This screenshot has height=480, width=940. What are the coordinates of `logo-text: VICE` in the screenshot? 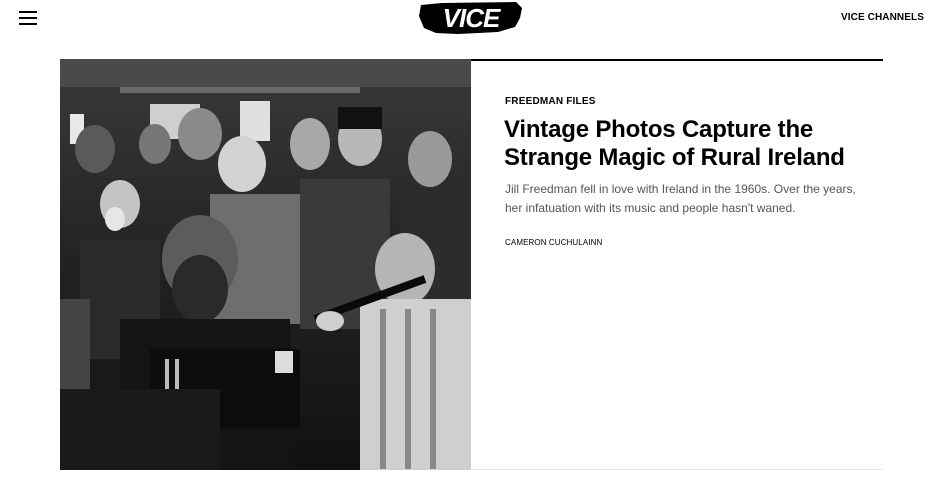 It's located at (472, 18).